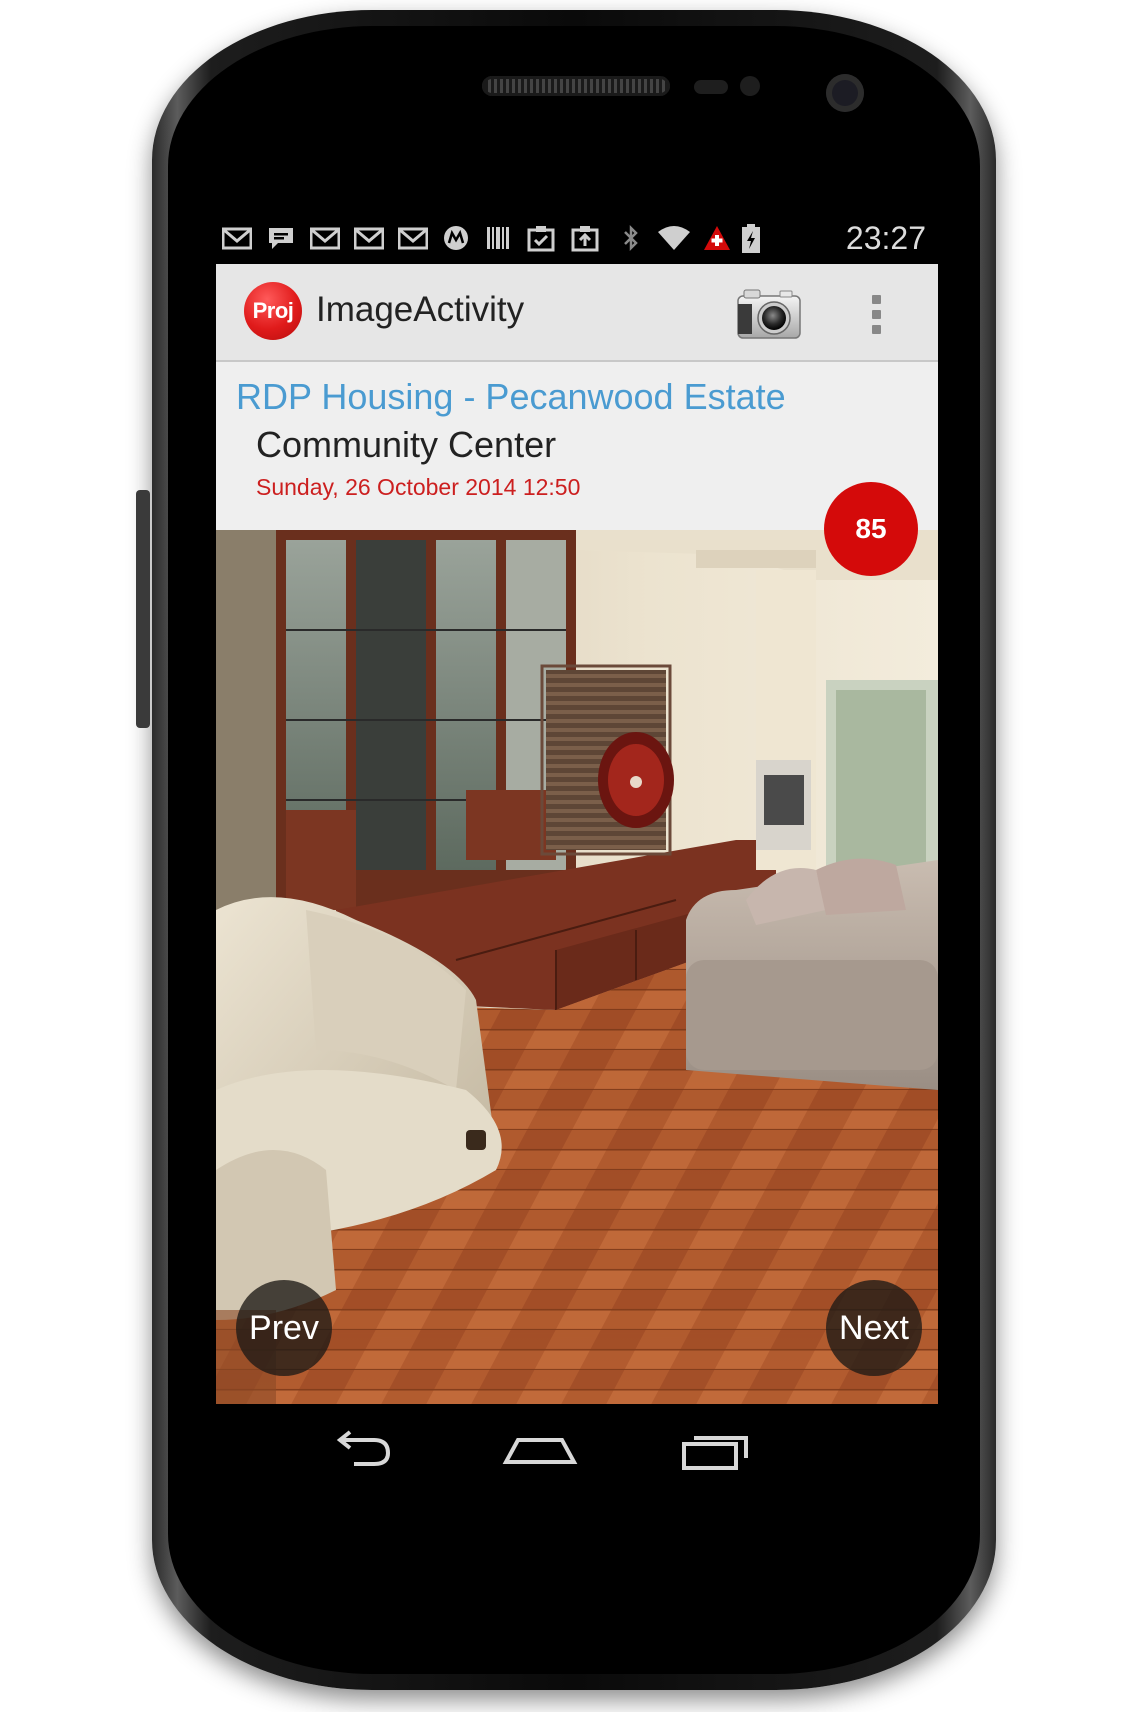 The image size is (1148, 1712). What do you see at coordinates (498, 238) in the screenshot?
I see `barcode-icon` at bounding box center [498, 238].